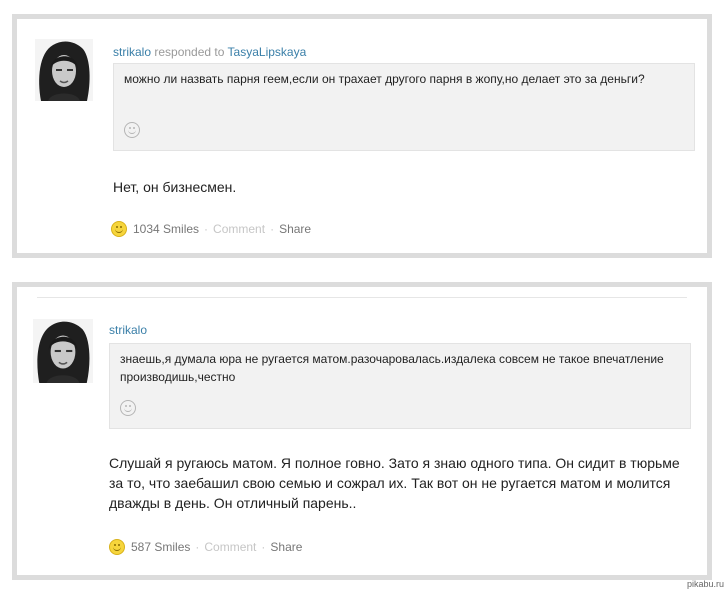 The width and height of the screenshot is (728, 591). I want to click on divider, so click(362, 297).